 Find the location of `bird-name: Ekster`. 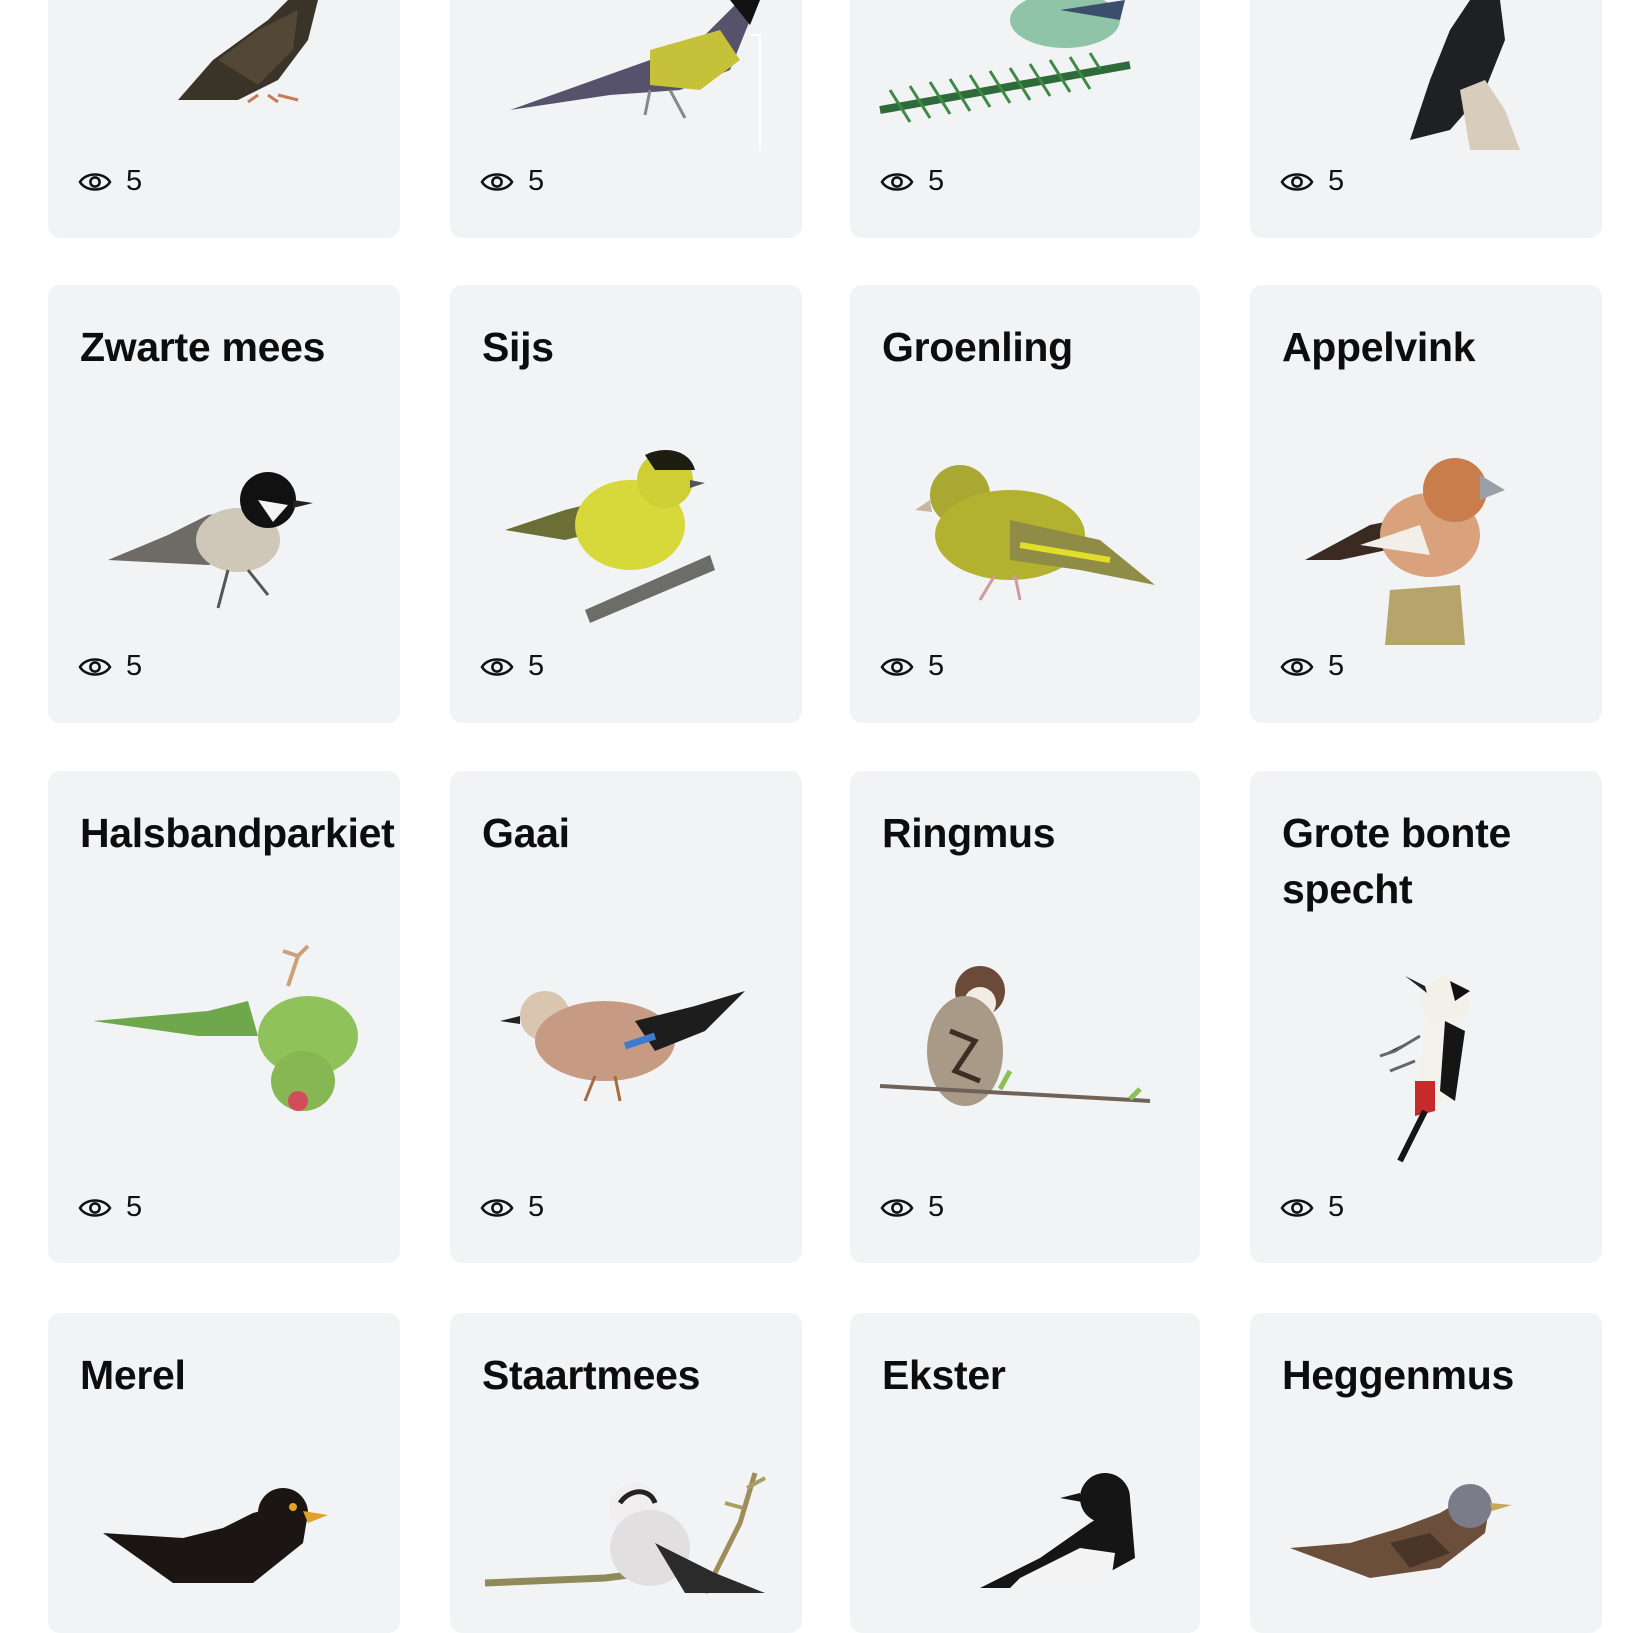

bird-name: Ekster is located at coordinates (944, 1375).